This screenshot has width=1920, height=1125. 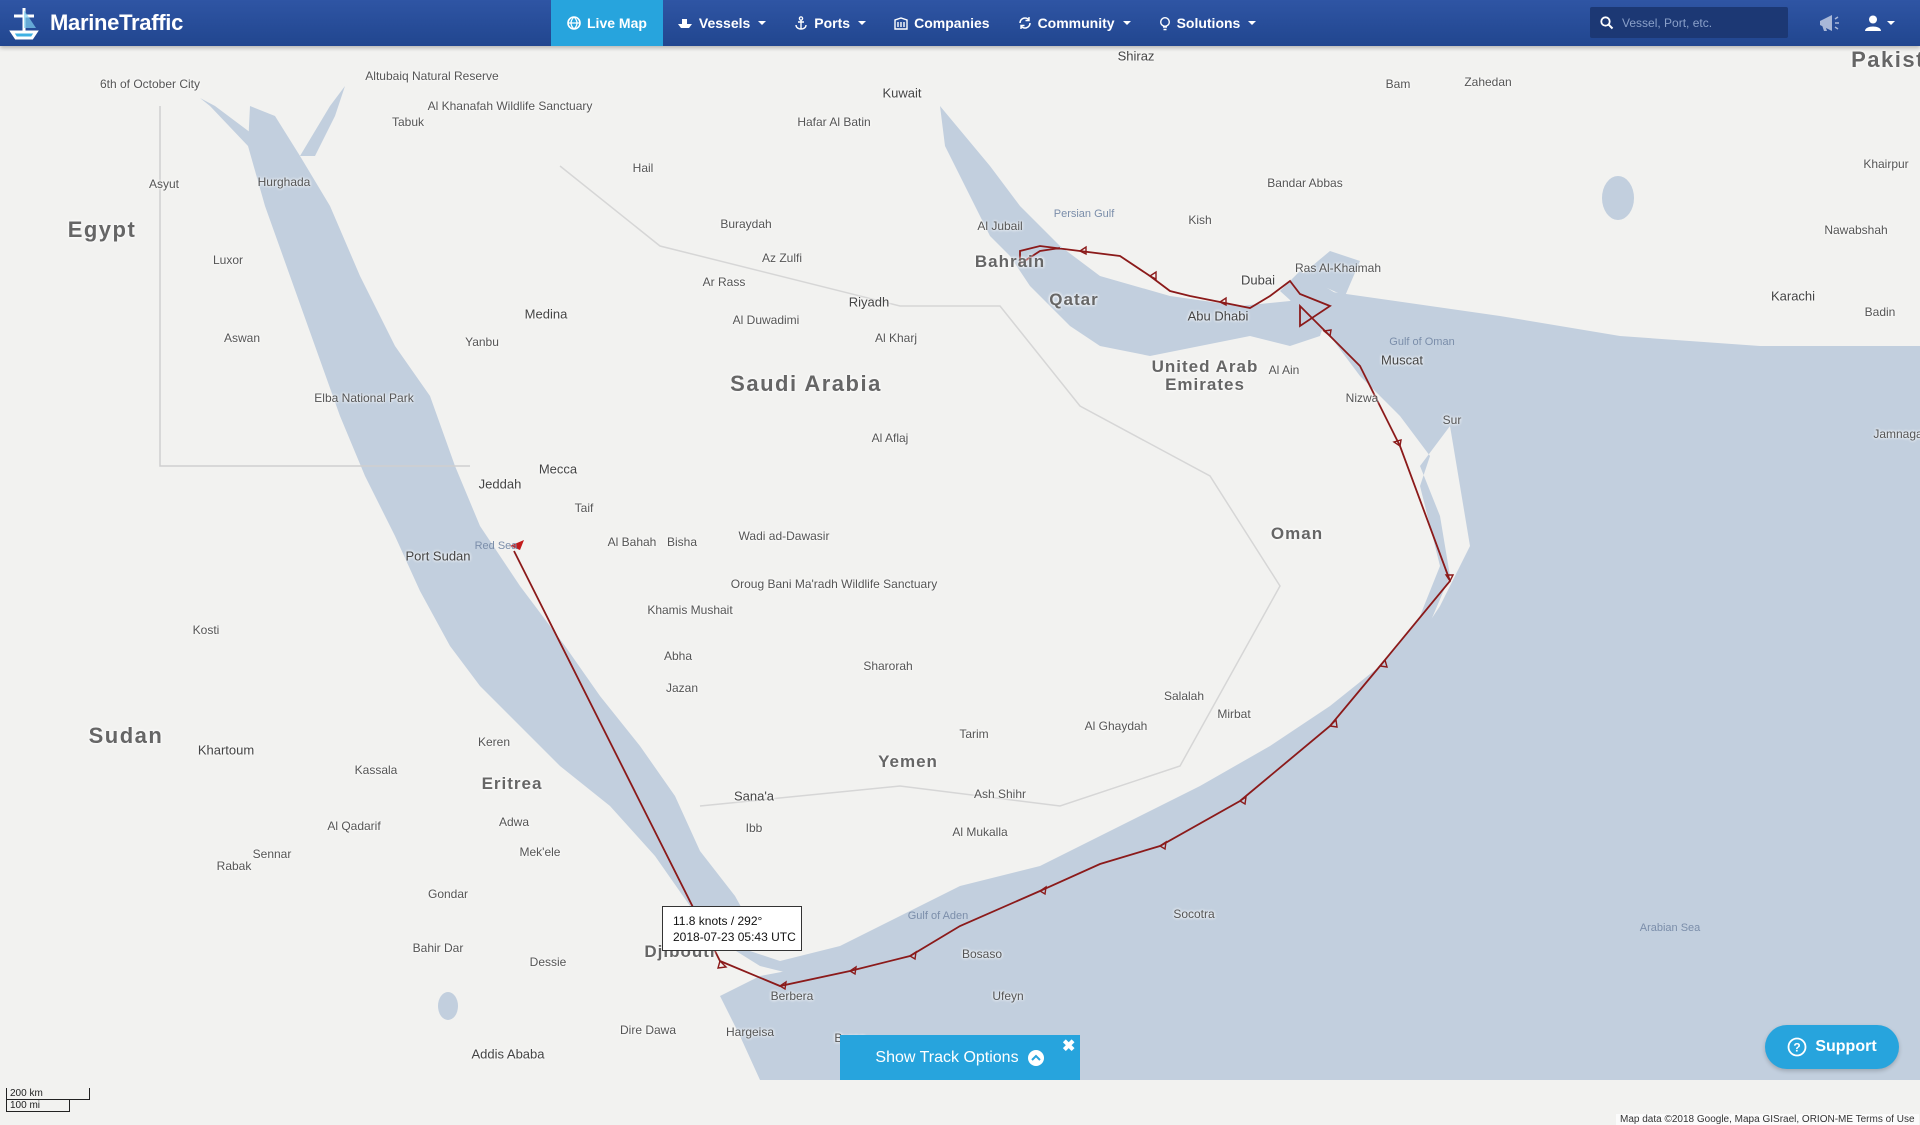 I want to click on nav-companies: Companies, so click(x=941, y=23).